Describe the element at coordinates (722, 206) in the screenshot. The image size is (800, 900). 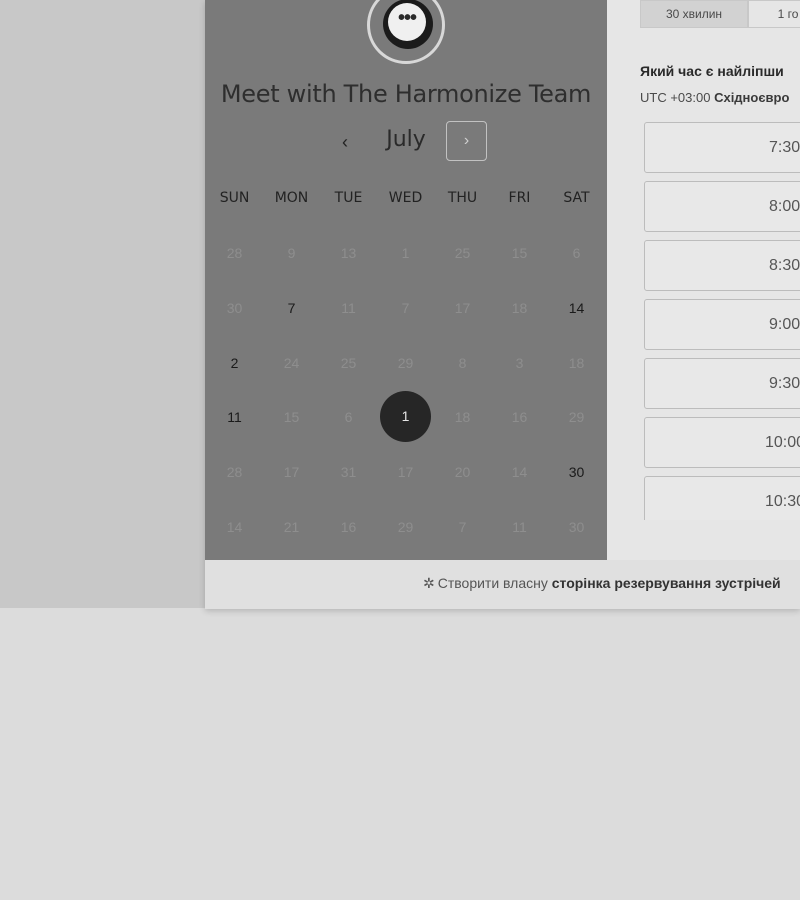
I see `time-slot-button: 8:00` at that location.